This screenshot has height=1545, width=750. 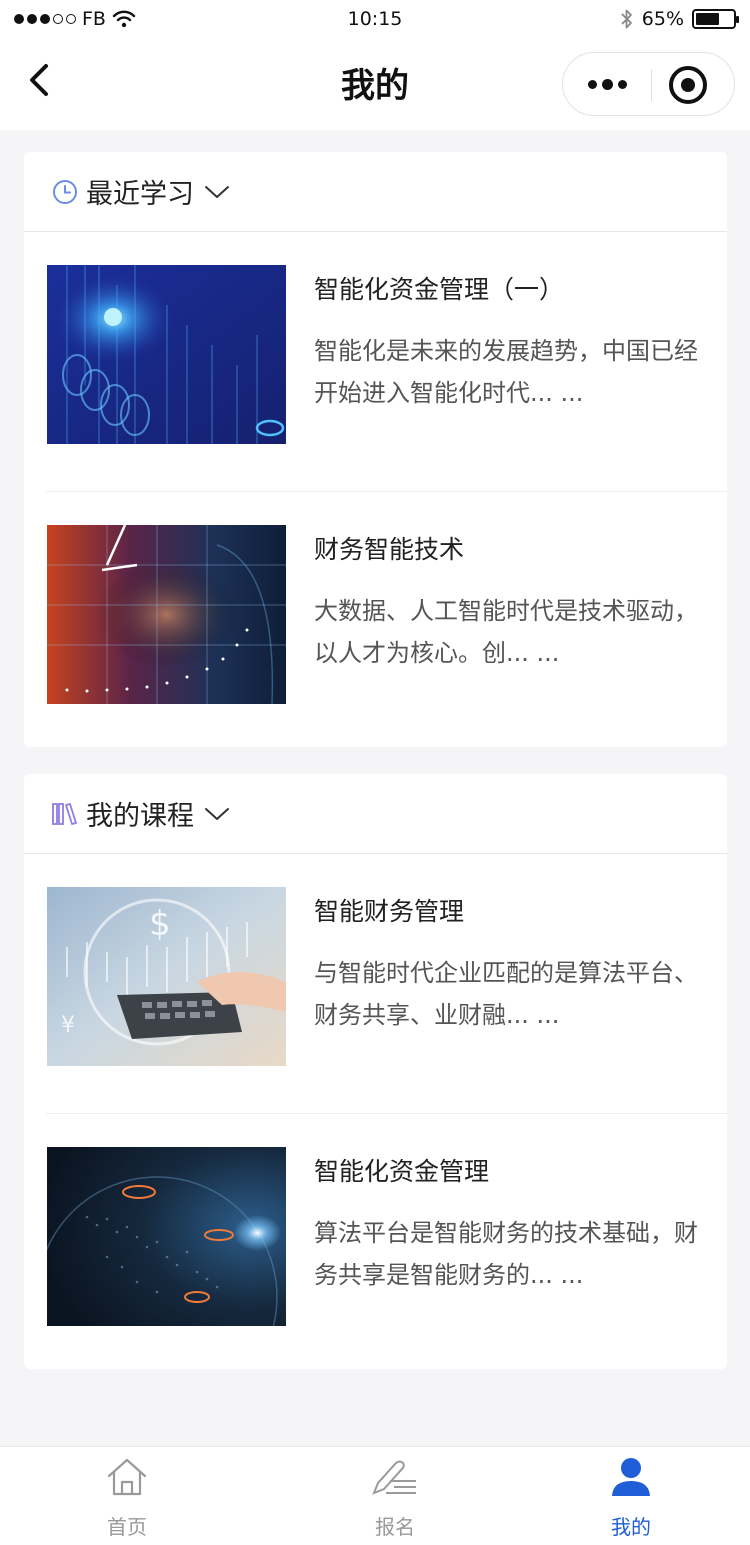 I want to click on bluetooth-icon, so click(x=626, y=19).